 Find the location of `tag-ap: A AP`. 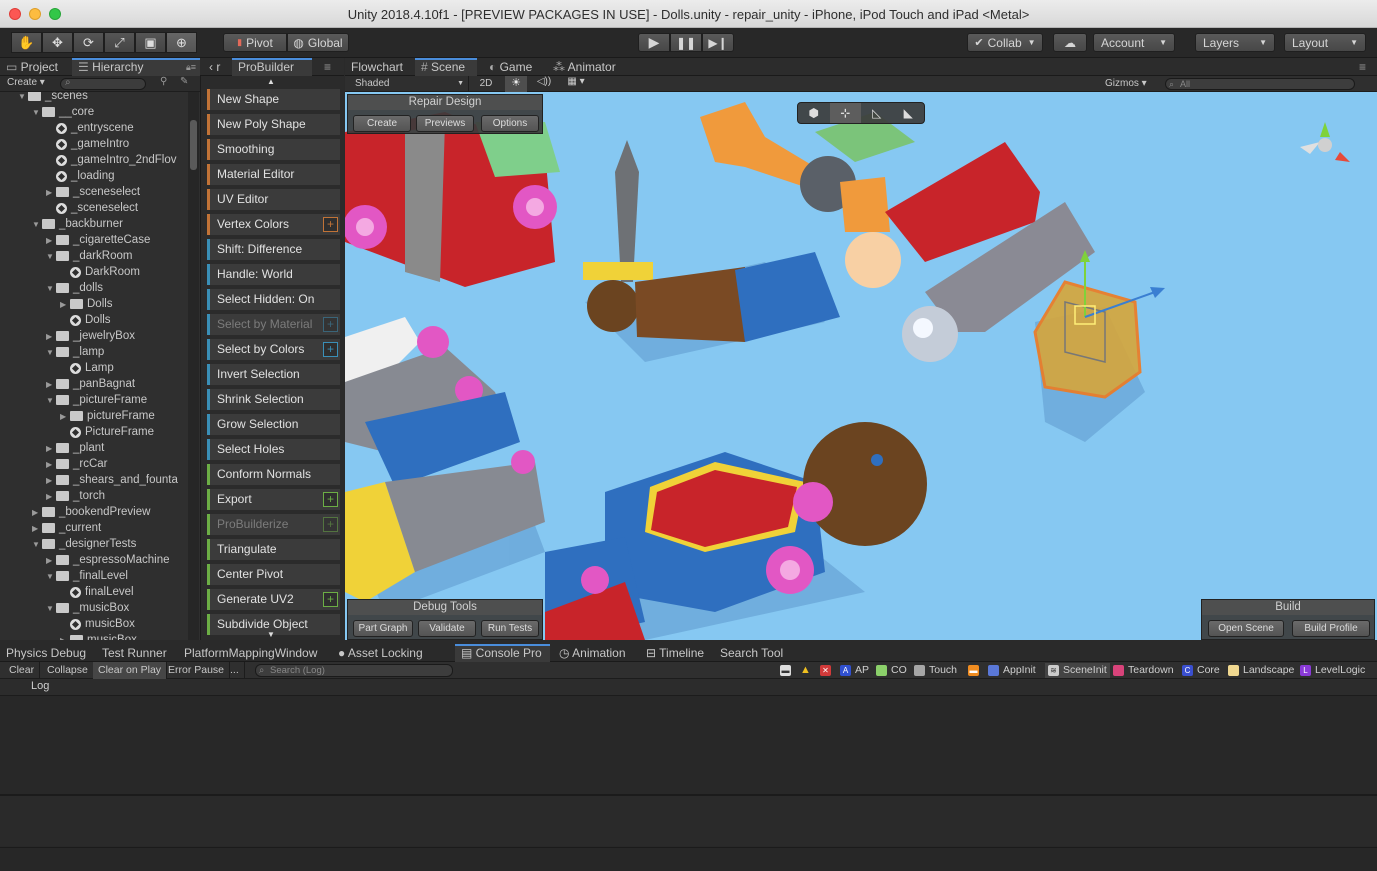

tag-ap: A AP is located at coordinates (854, 670).